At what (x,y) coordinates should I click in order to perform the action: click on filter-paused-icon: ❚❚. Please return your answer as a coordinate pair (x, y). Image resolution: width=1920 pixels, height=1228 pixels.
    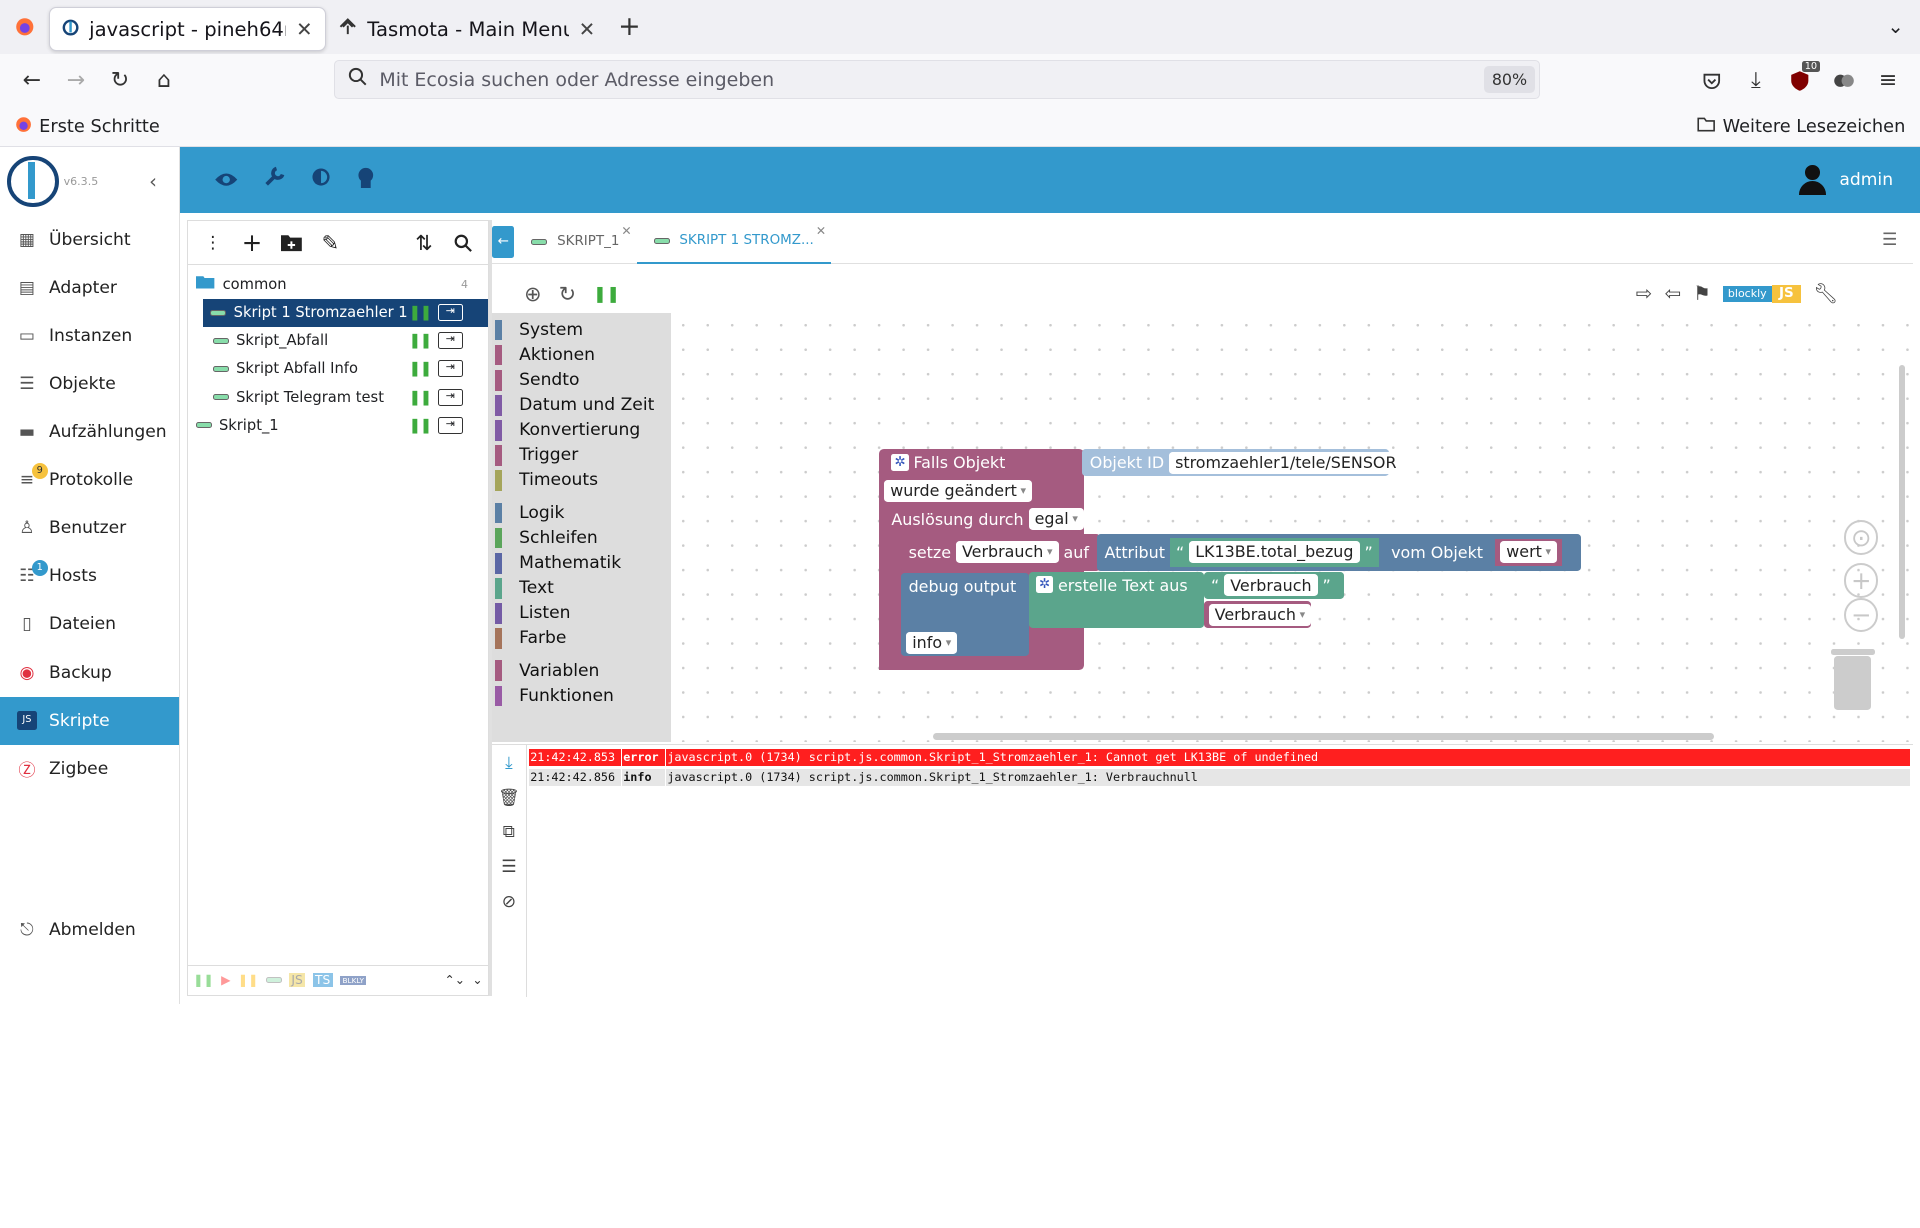
    Looking at the image, I should click on (248, 980).